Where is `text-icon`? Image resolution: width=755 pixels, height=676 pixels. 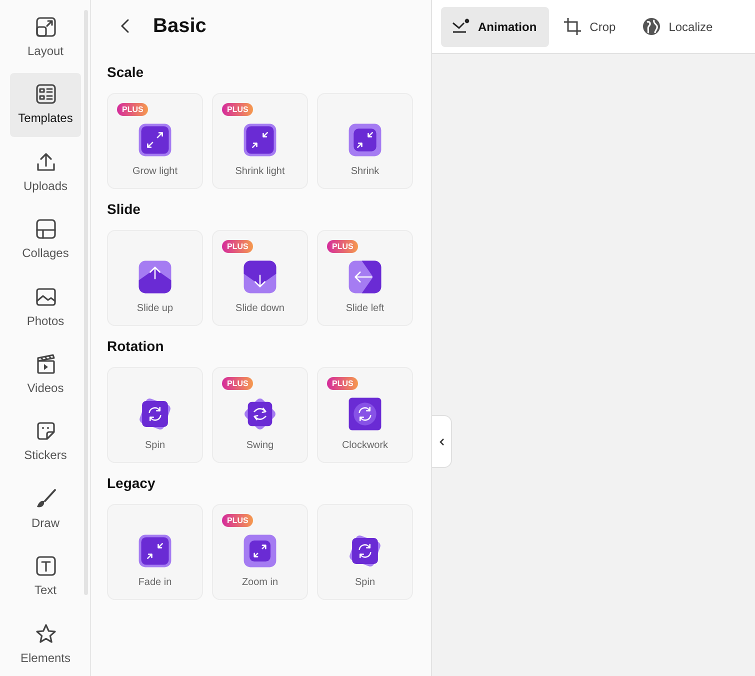
text-icon is located at coordinates (45, 566).